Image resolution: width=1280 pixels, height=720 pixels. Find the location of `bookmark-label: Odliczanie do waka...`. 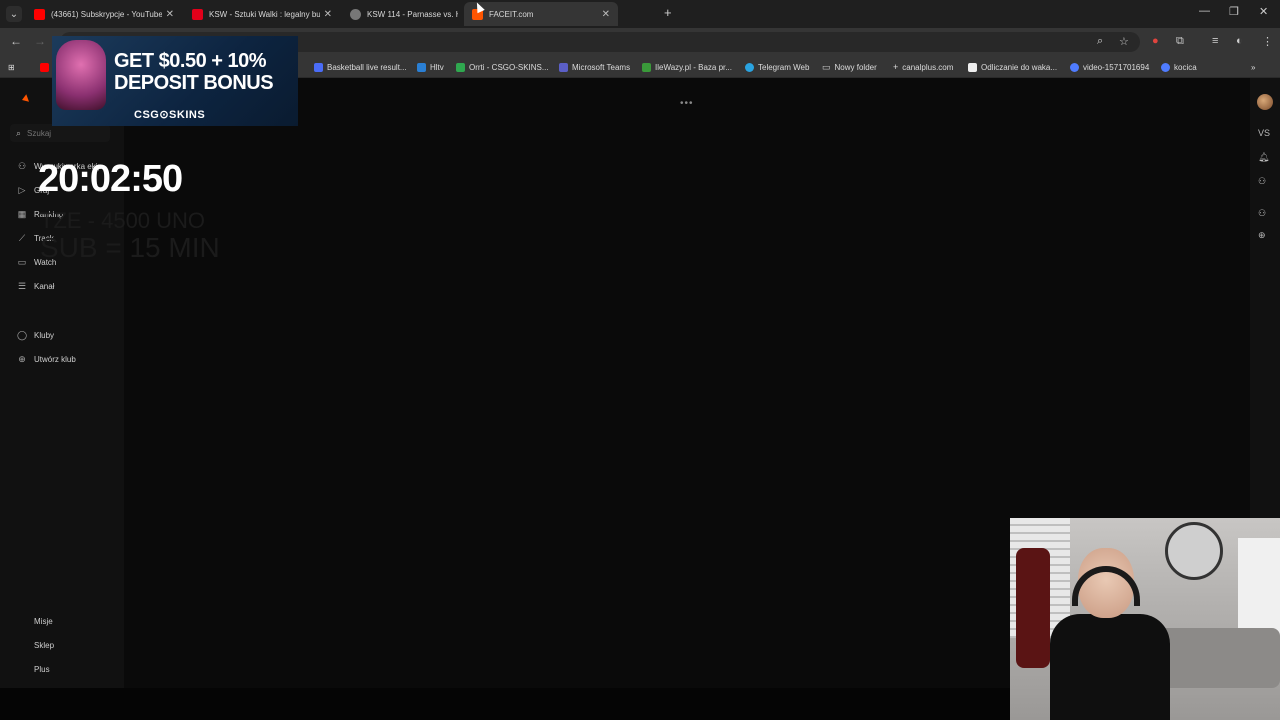

bookmark-label: Odliczanie do waka... is located at coordinates (1019, 67).